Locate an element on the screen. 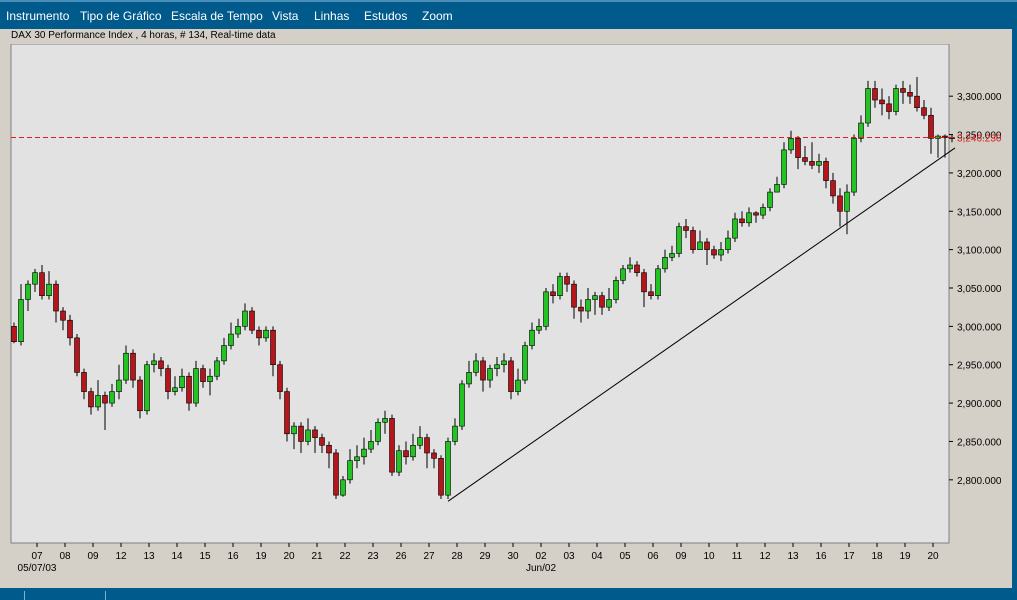 This screenshot has height=600, width=1017. x-tick-label: 30 is located at coordinates (513, 556).